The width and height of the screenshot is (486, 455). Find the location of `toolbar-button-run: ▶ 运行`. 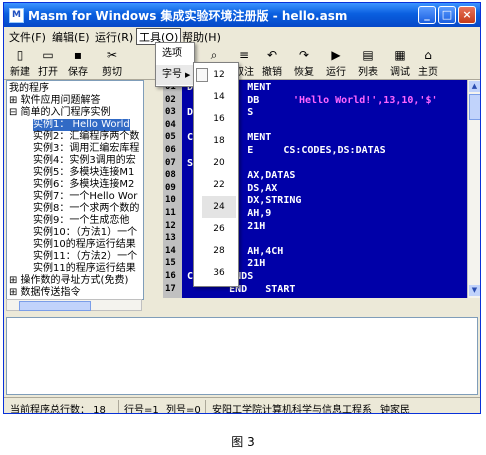

toolbar-button-run: ▶ 运行 is located at coordinates (336, 62).